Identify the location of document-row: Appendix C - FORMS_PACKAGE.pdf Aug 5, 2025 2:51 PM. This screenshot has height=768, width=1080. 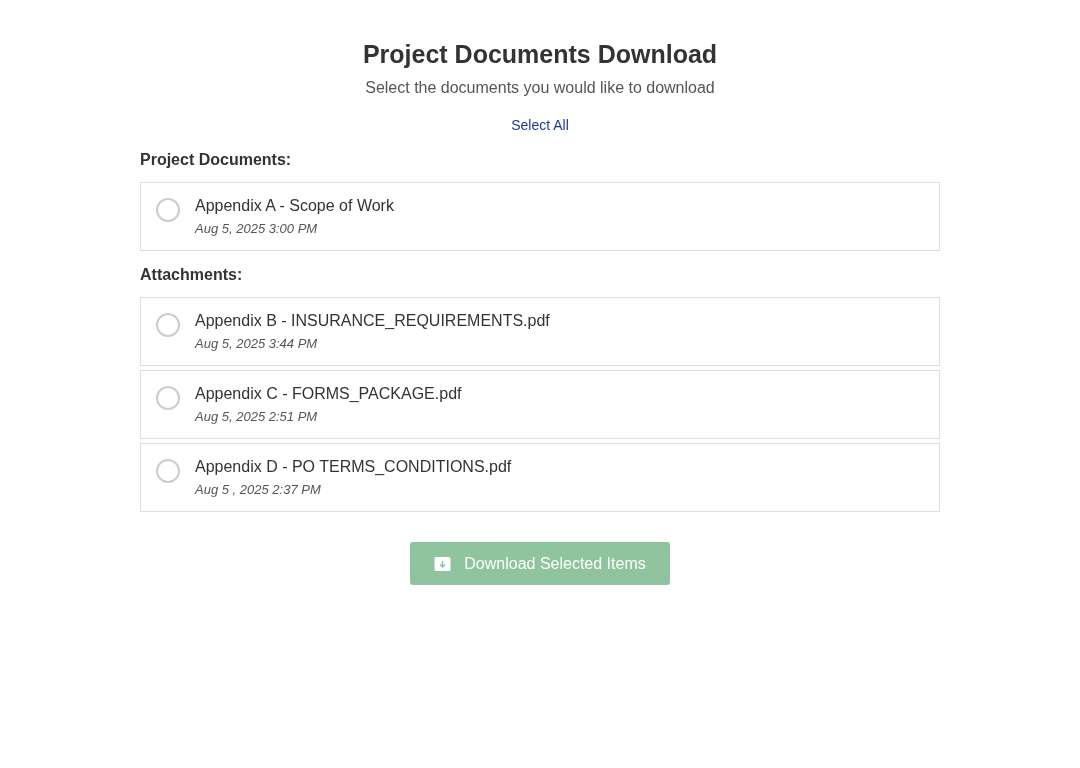
(540, 404).